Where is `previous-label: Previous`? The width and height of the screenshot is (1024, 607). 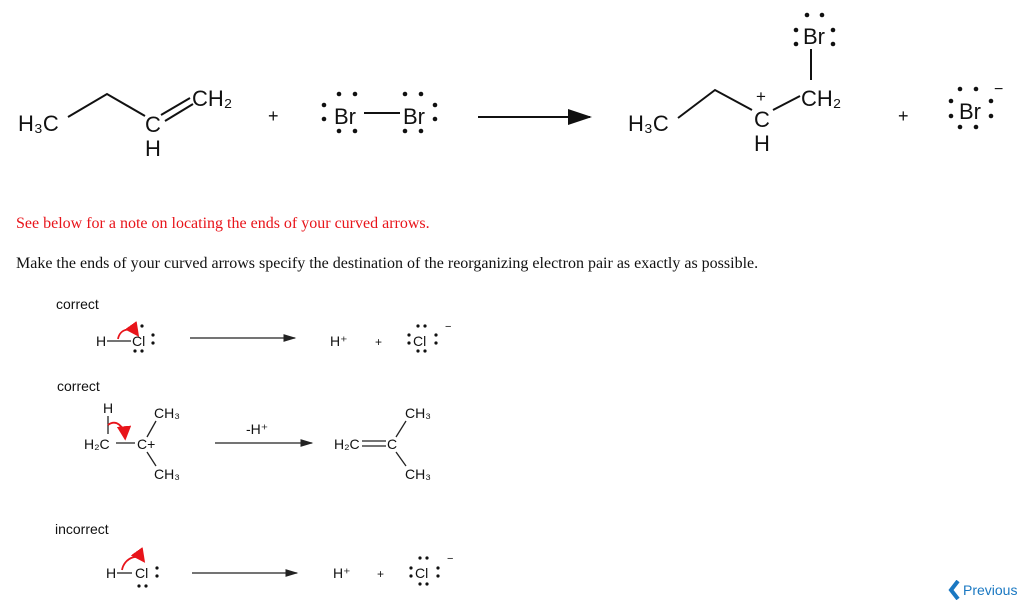
previous-label: Previous is located at coordinates (990, 590).